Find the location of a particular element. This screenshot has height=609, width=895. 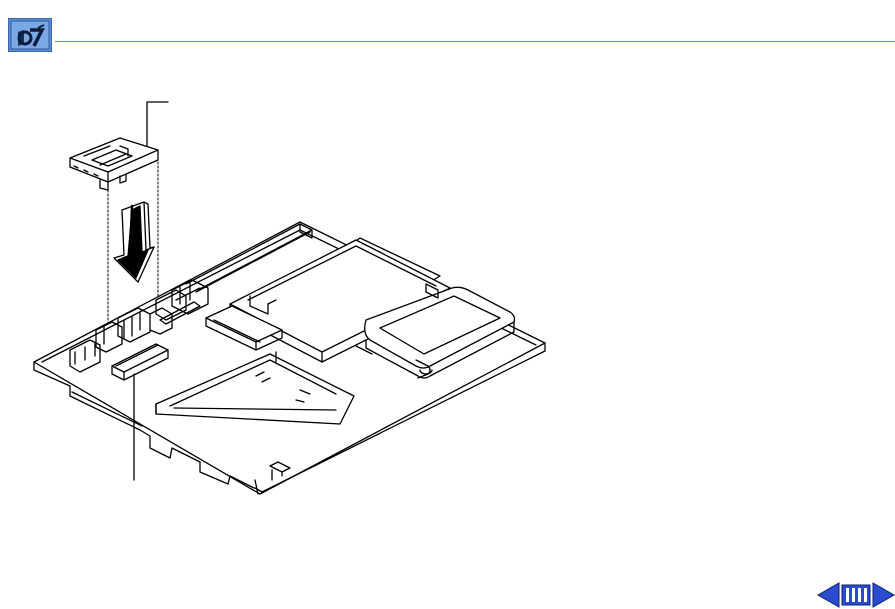

triangle-right-icon is located at coordinates (883, 595).